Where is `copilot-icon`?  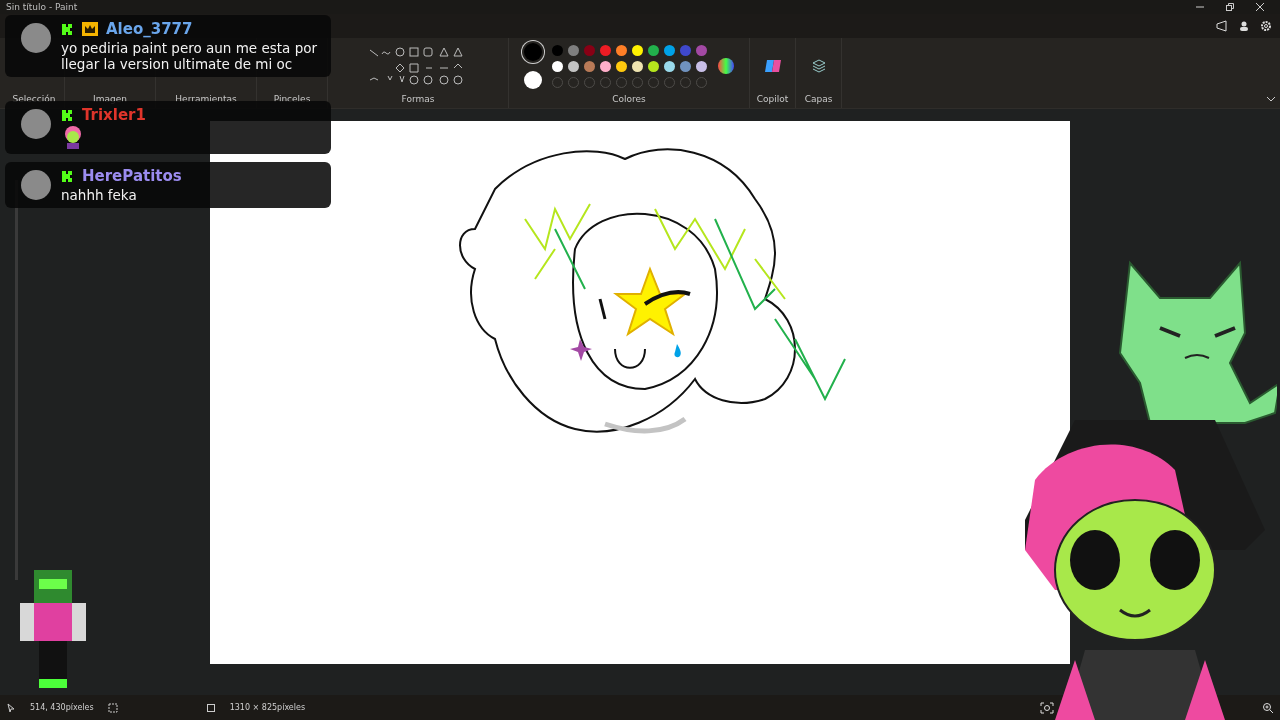 copilot-icon is located at coordinates (772, 66).